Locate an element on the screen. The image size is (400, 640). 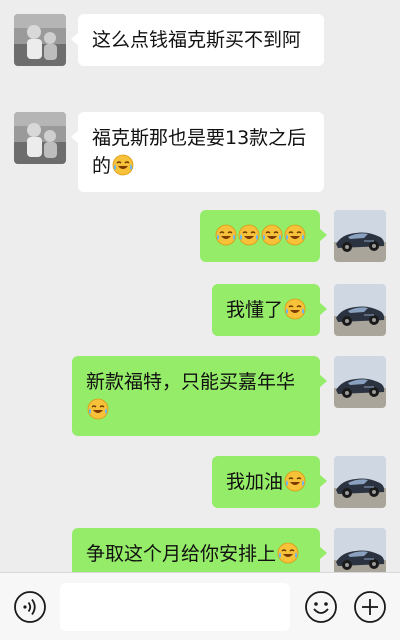
message-bubble: 争取这个月给你安排上 is located at coordinates (199, 550).